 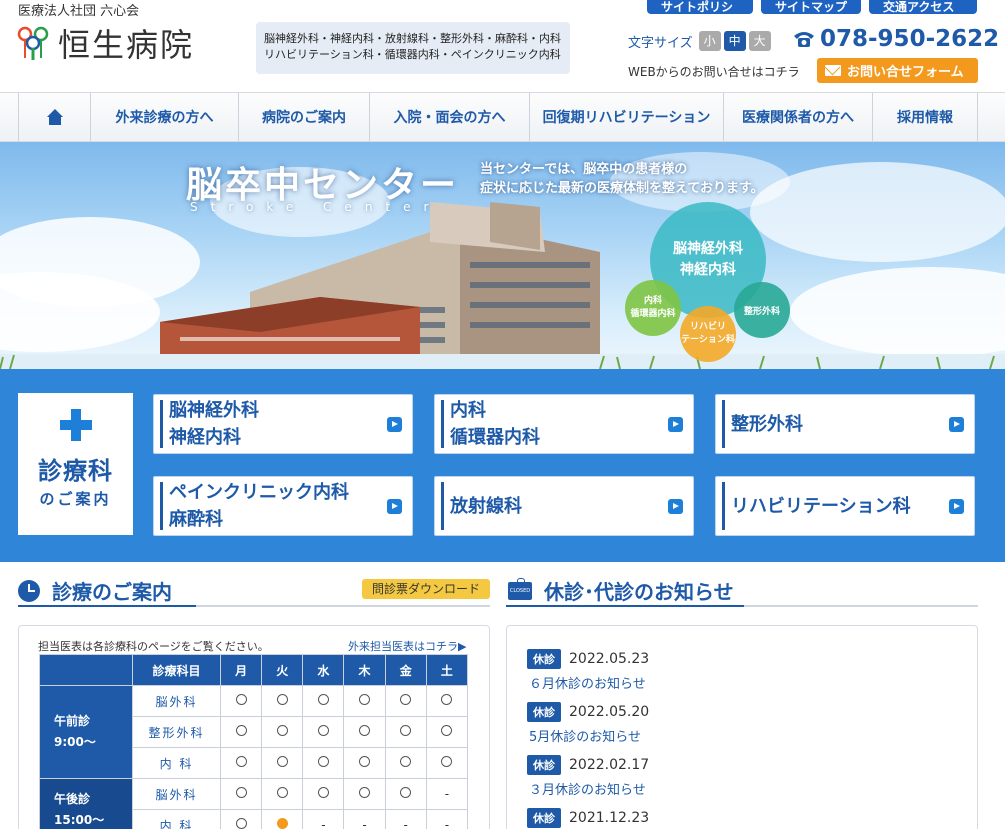 What do you see at coordinates (282, 670) in the screenshot?
I see `schedule-header-tue: 火` at bounding box center [282, 670].